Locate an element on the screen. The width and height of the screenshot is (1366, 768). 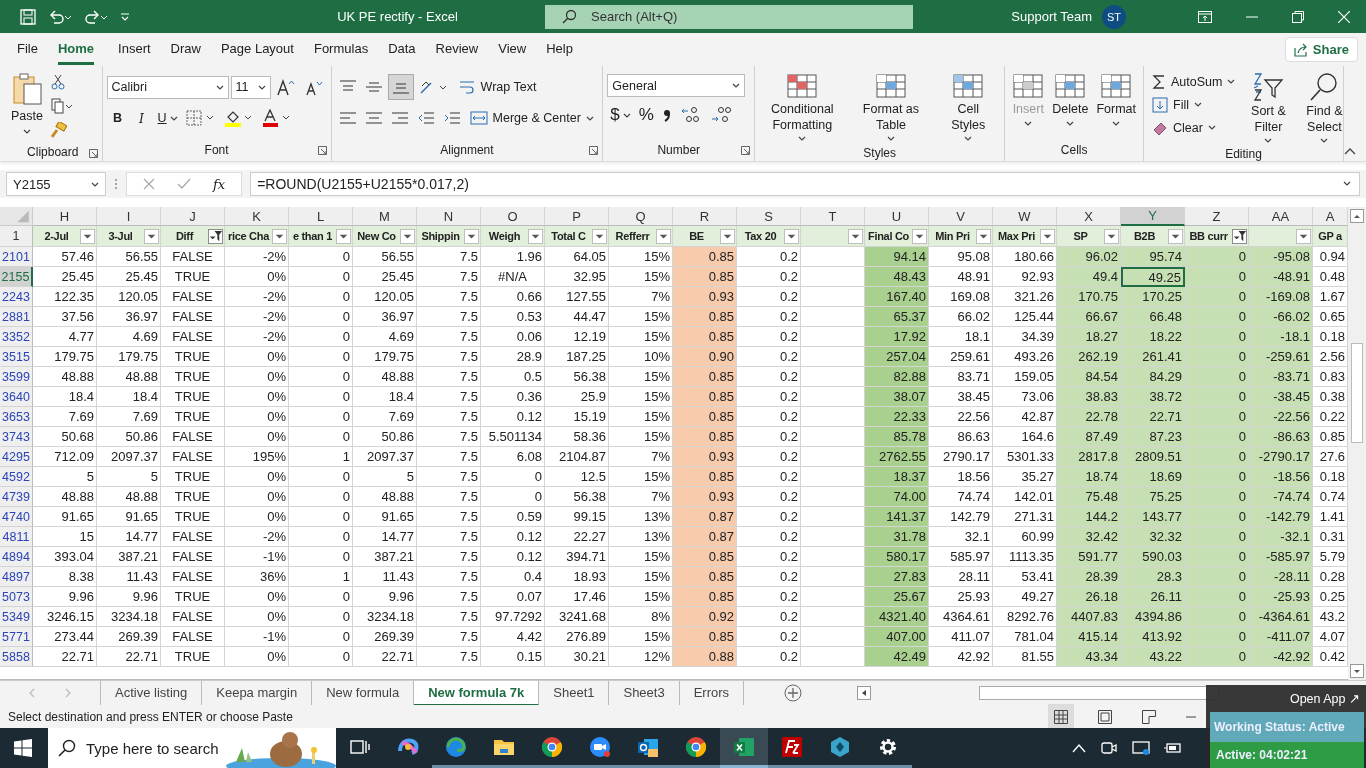
group-label: Cells is located at coordinates (1074, 150).